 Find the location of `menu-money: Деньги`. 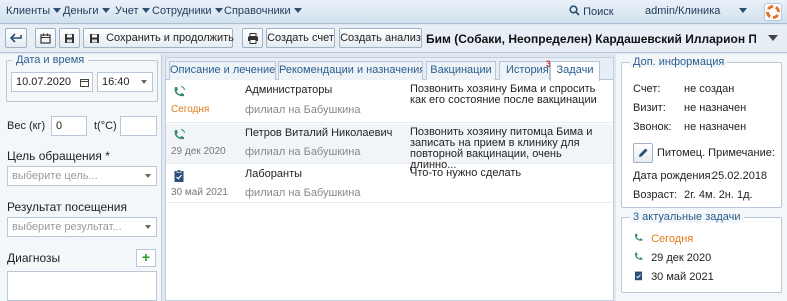

menu-money: Деньги is located at coordinates (86, 11).